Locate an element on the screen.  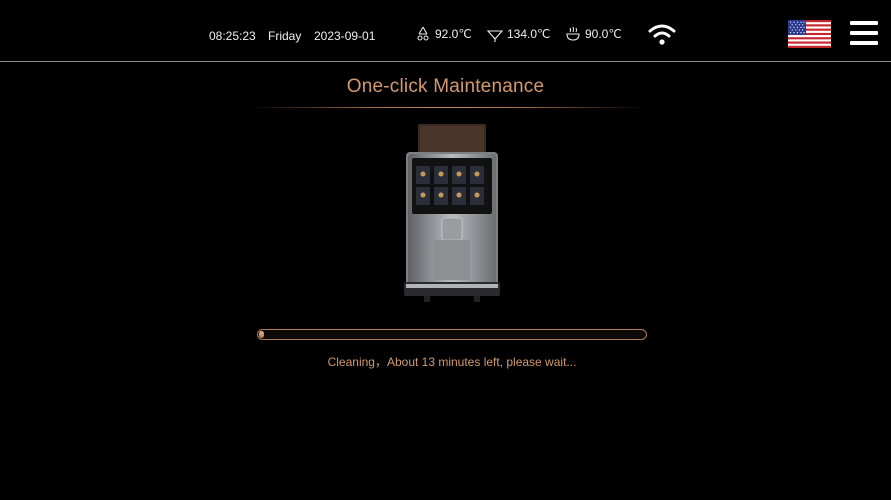
clock-time: 08:25:23 is located at coordinates (232, 36).